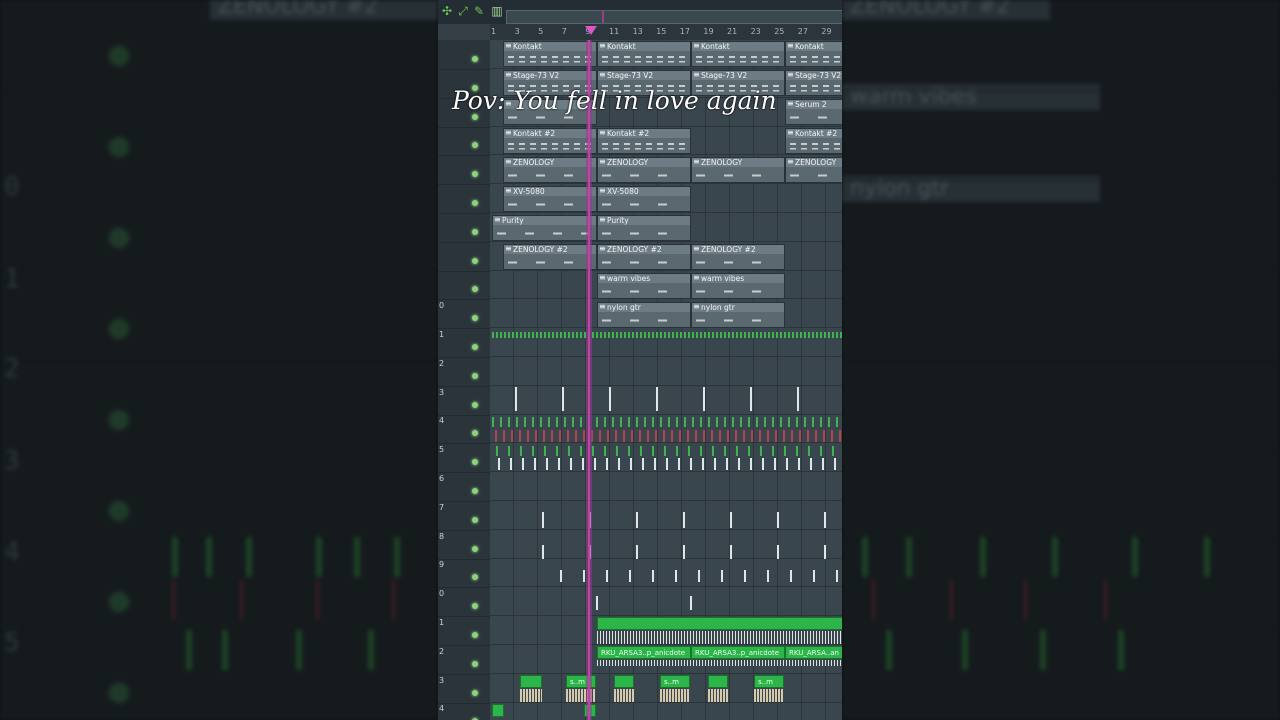  What do you see at coordinates (589, 380) in the screenshot?
I see `playhead-line` at bounding box center [589, 380].